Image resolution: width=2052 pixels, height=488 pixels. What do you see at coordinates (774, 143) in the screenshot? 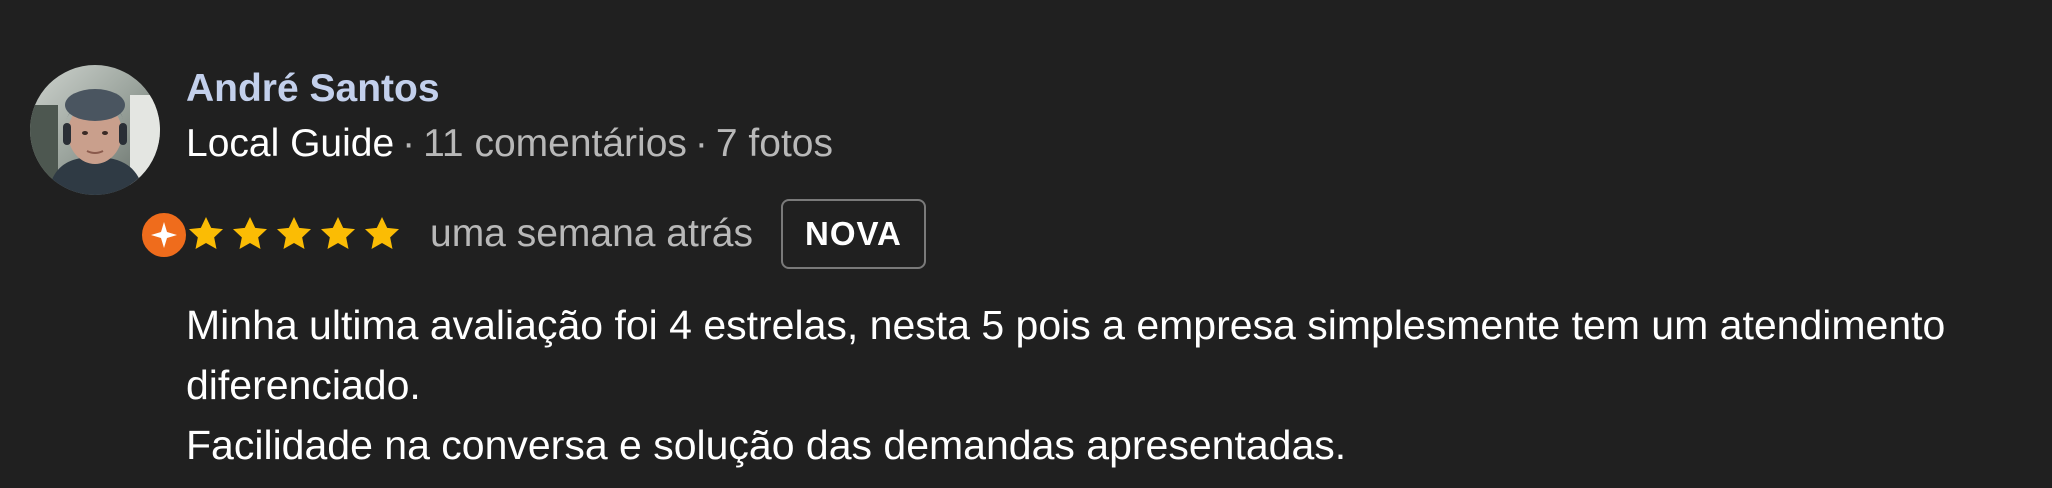
I see `photos-count: 7 fotos` at bounding box center [774, 143].